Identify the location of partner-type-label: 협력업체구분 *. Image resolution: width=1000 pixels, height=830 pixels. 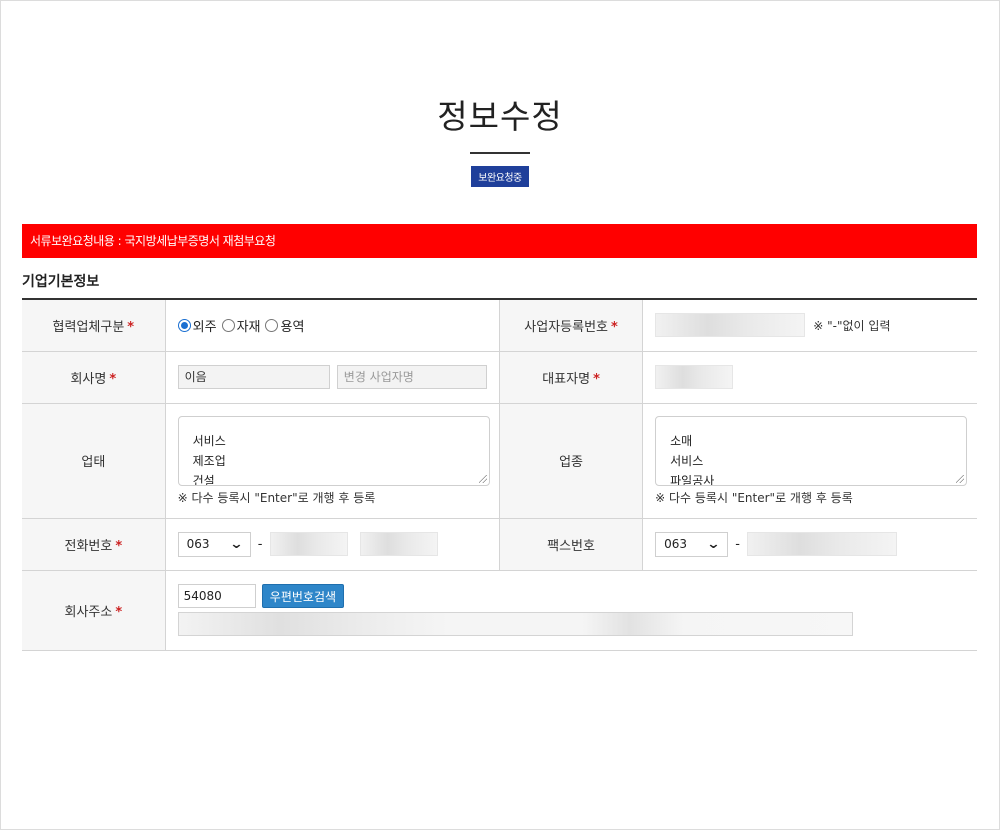
(94, 325).